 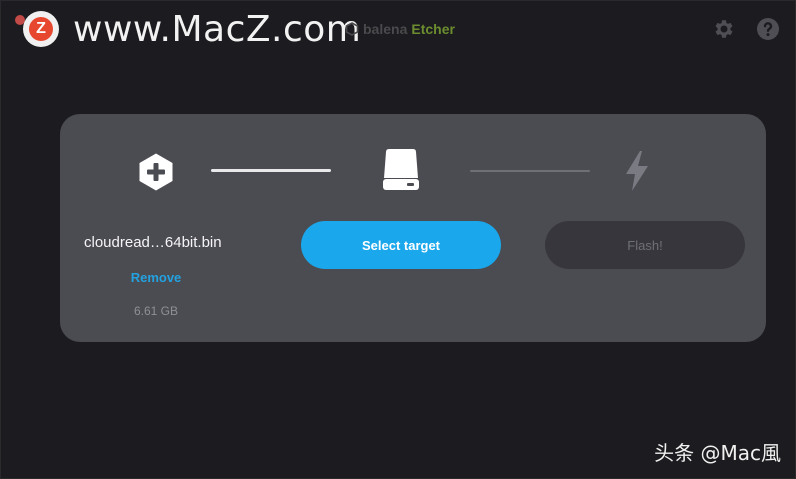 I want to click on remove-image-link: Remove, so click(x=156, y=277).